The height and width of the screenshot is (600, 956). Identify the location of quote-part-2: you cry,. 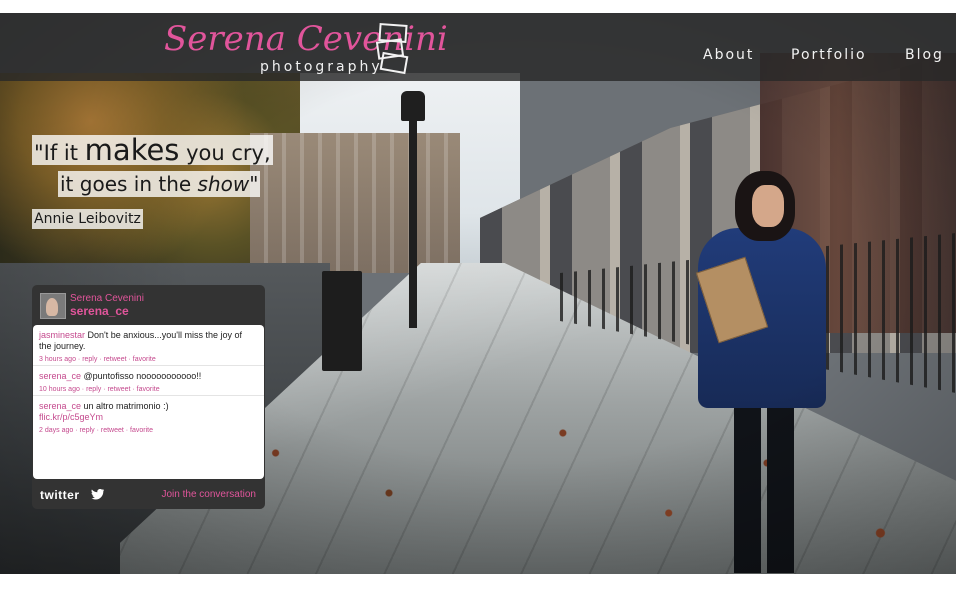
(225, 153).